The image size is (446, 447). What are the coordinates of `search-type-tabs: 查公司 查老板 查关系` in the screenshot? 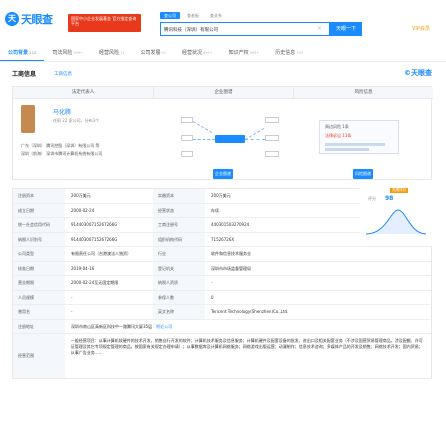 It's located at (193, 15).